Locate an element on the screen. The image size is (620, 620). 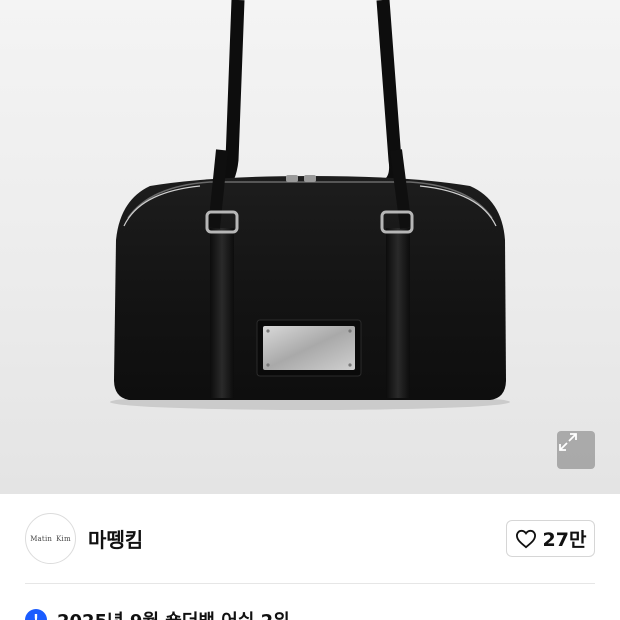
brand-name: 마뗑킴 is located at coordinates (115, 538).